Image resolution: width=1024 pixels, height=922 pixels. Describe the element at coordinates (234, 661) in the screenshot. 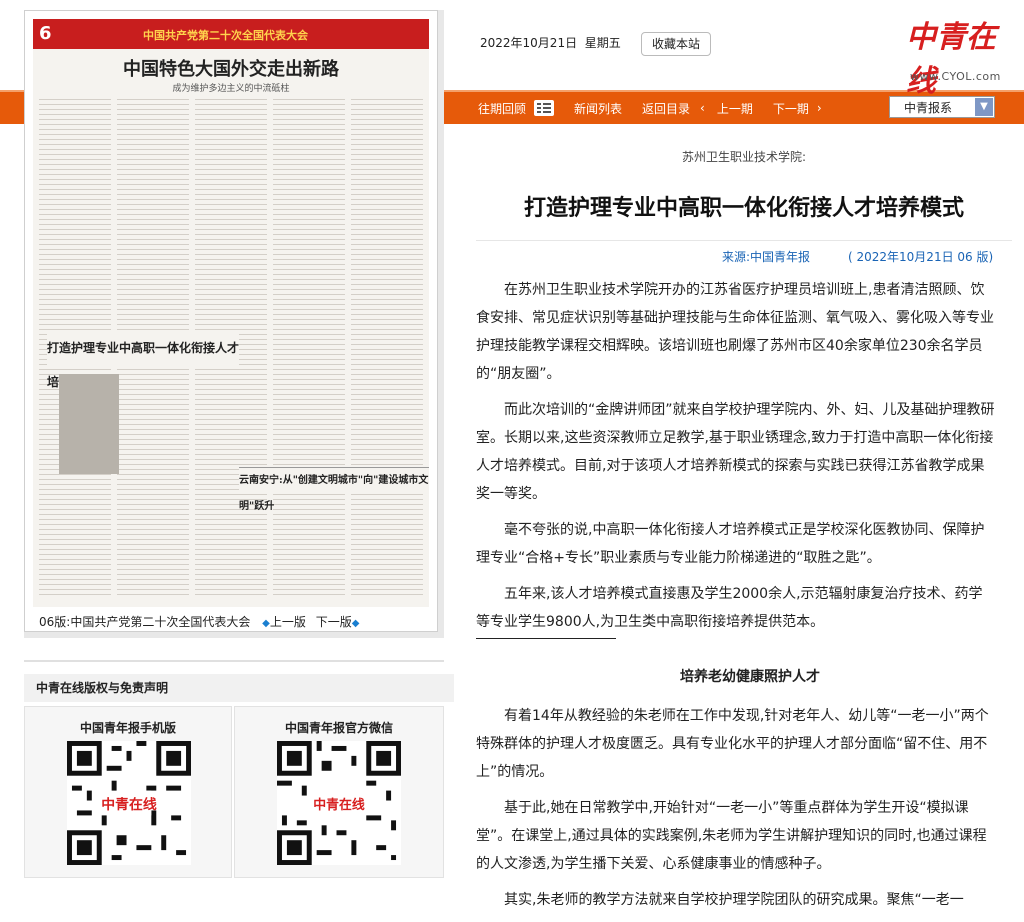

I see `left-divider` at that location.